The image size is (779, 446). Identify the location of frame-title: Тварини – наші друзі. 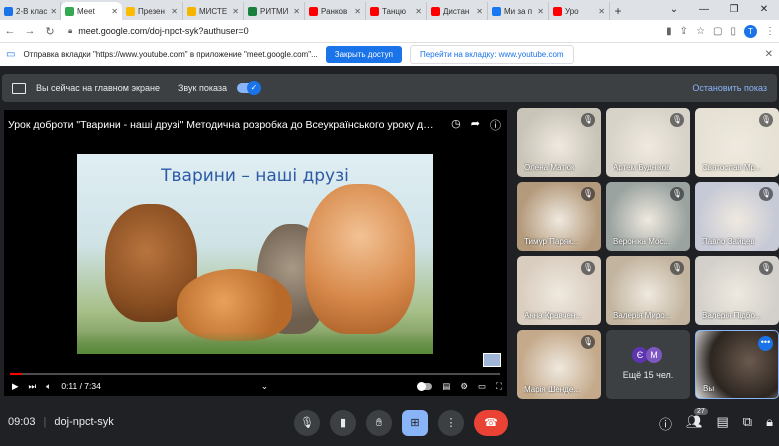
(255, 176).